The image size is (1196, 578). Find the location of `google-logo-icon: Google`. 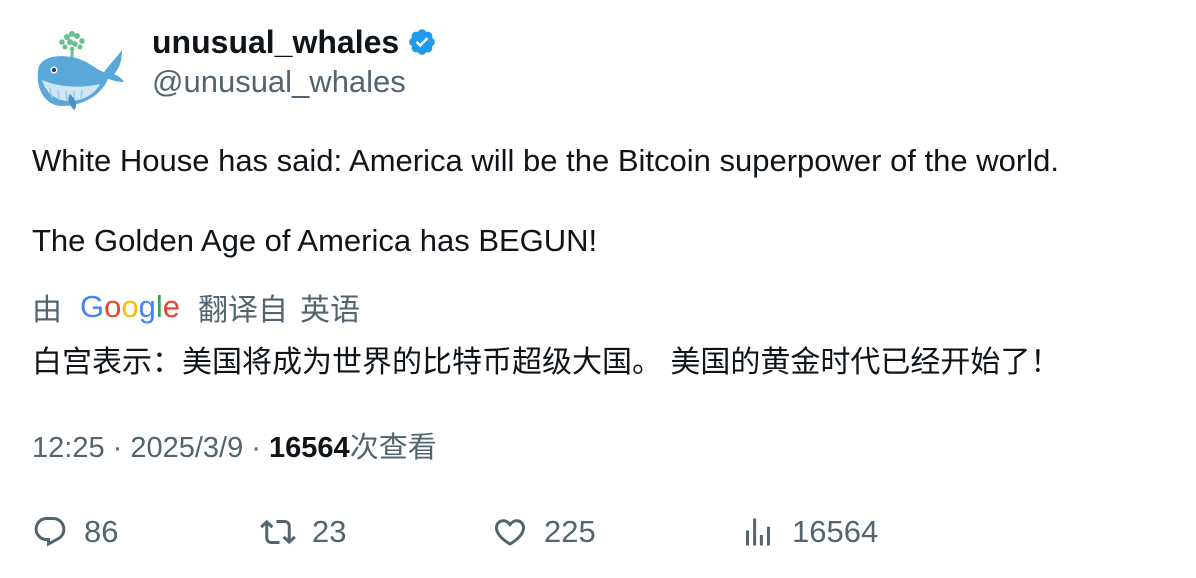

google-logo-icon: Google is located at coordinates (130, 306).